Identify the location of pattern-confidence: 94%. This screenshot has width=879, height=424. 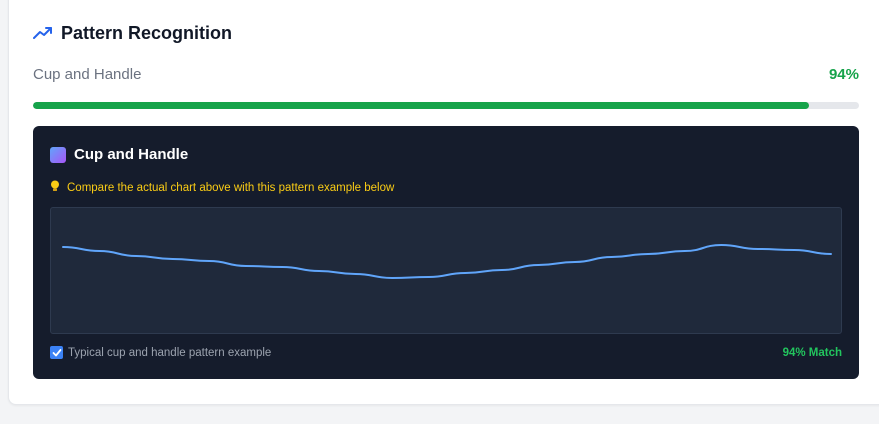
(843, 74).